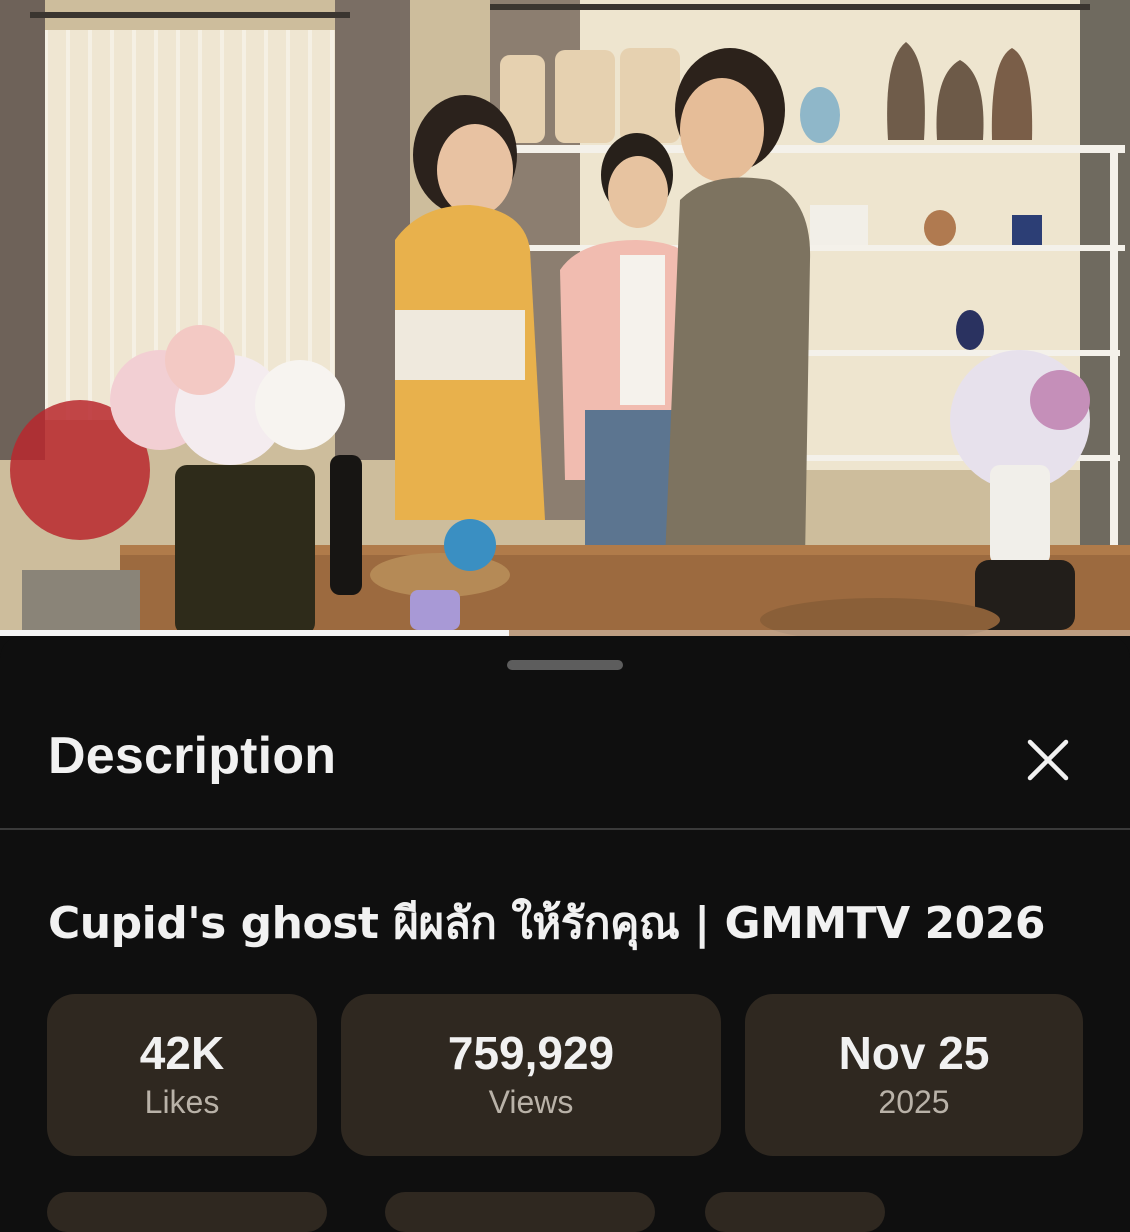 The width and height of the screenshot is (1130, 1232). Describe the element at coordinates (531, 1053) in the screenshot. I see `views-count: 759,929` at that location.